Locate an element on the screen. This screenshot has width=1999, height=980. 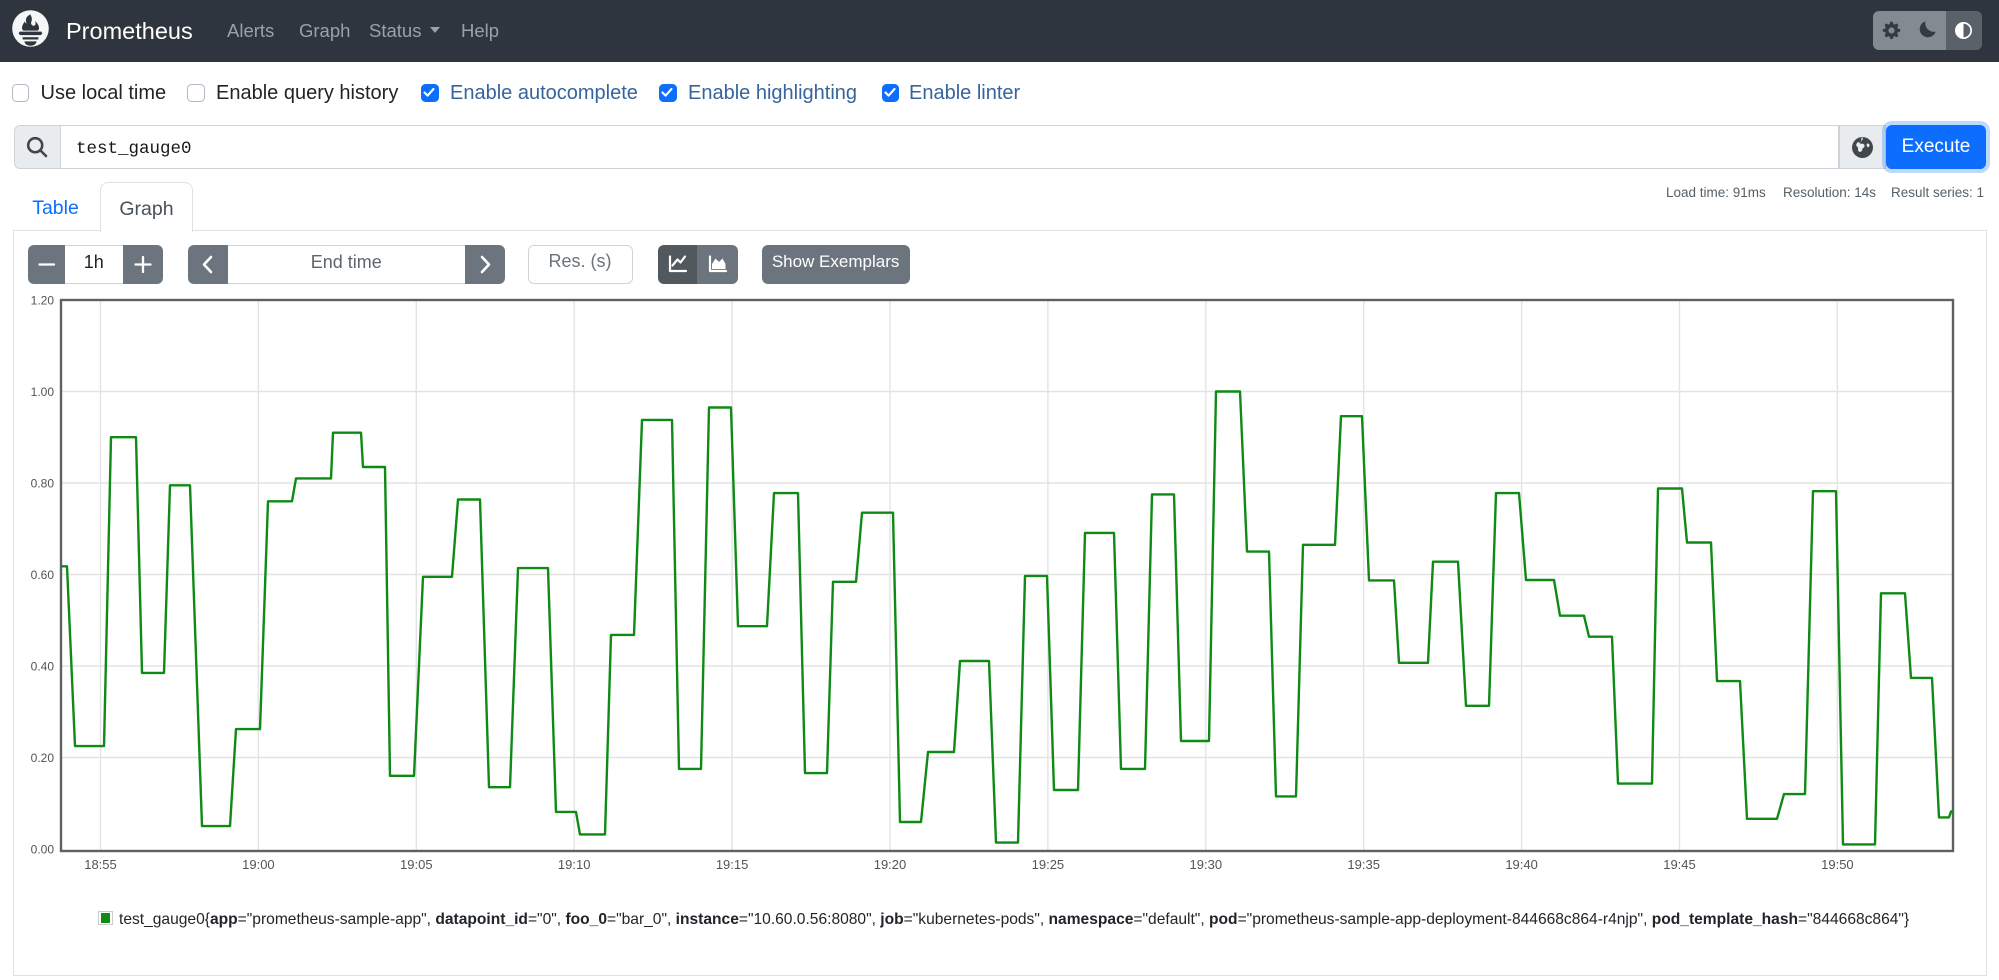
svg-text: 19:15 is located at coordinates (732, 864).